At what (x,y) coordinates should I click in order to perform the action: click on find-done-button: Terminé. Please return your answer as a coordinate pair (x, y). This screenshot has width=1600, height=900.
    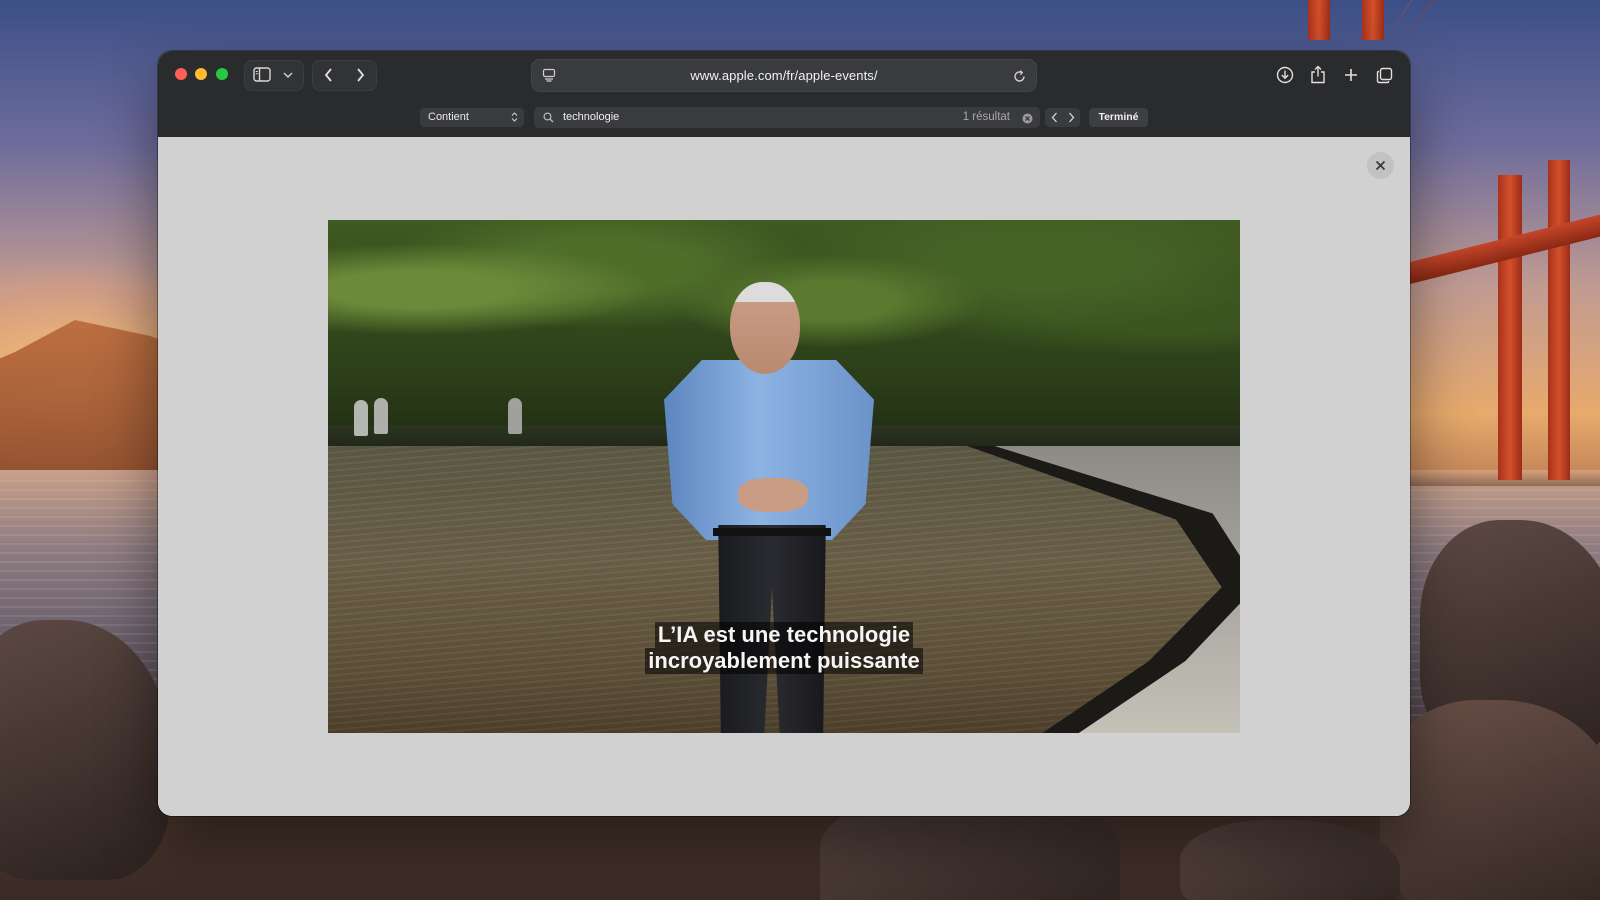
    Looking at the image, I should click on (1118, 117).